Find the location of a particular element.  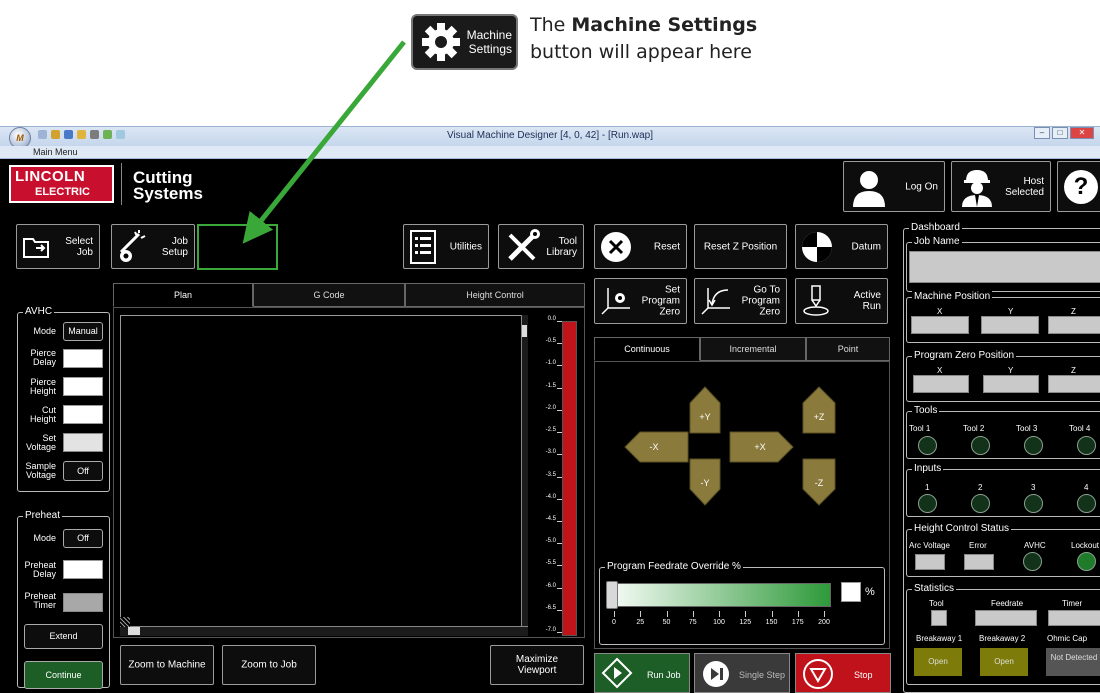

user-icon is located at coordinates (869, 188).